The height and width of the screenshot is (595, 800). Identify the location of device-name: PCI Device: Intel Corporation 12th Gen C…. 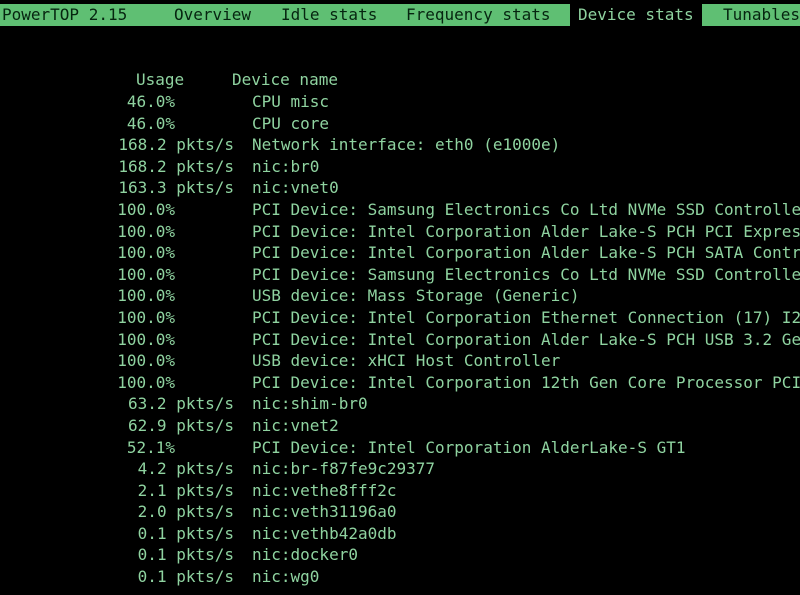
(526, 382).